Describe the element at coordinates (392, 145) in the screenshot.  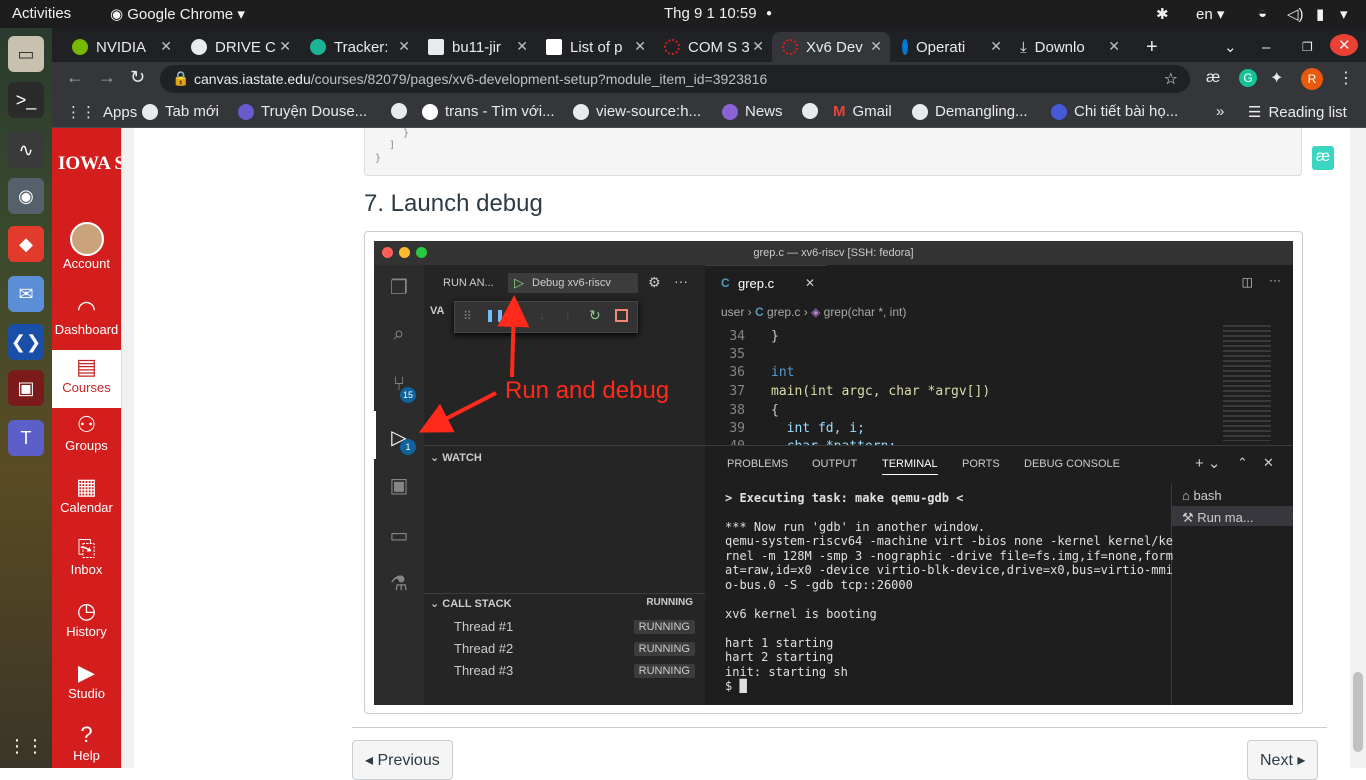
I see `code-line: ]` at that location.